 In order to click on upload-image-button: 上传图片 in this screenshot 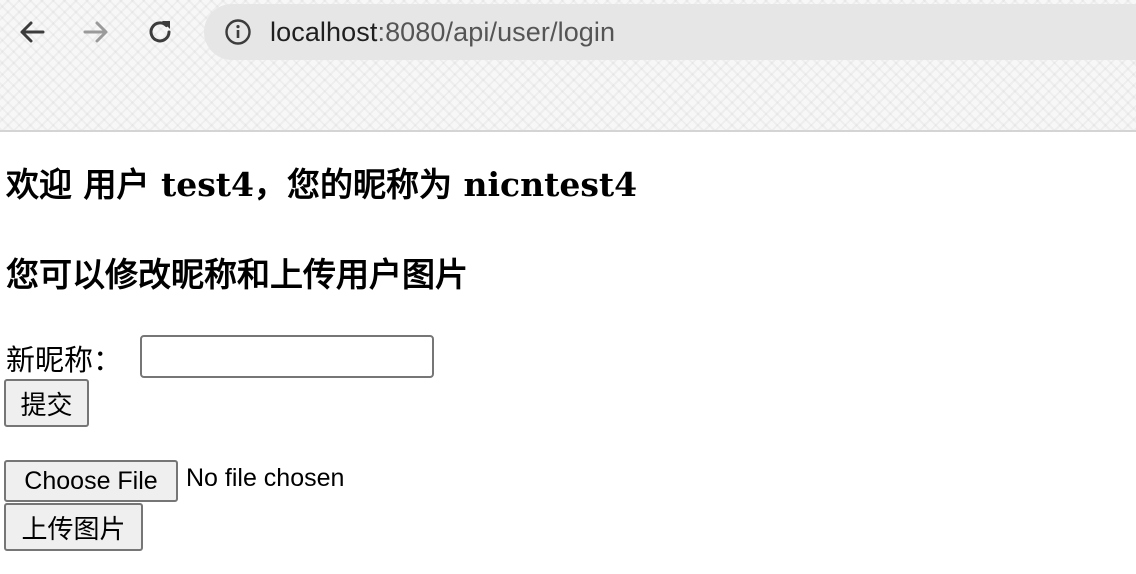, I will do `click(73, 527)`.